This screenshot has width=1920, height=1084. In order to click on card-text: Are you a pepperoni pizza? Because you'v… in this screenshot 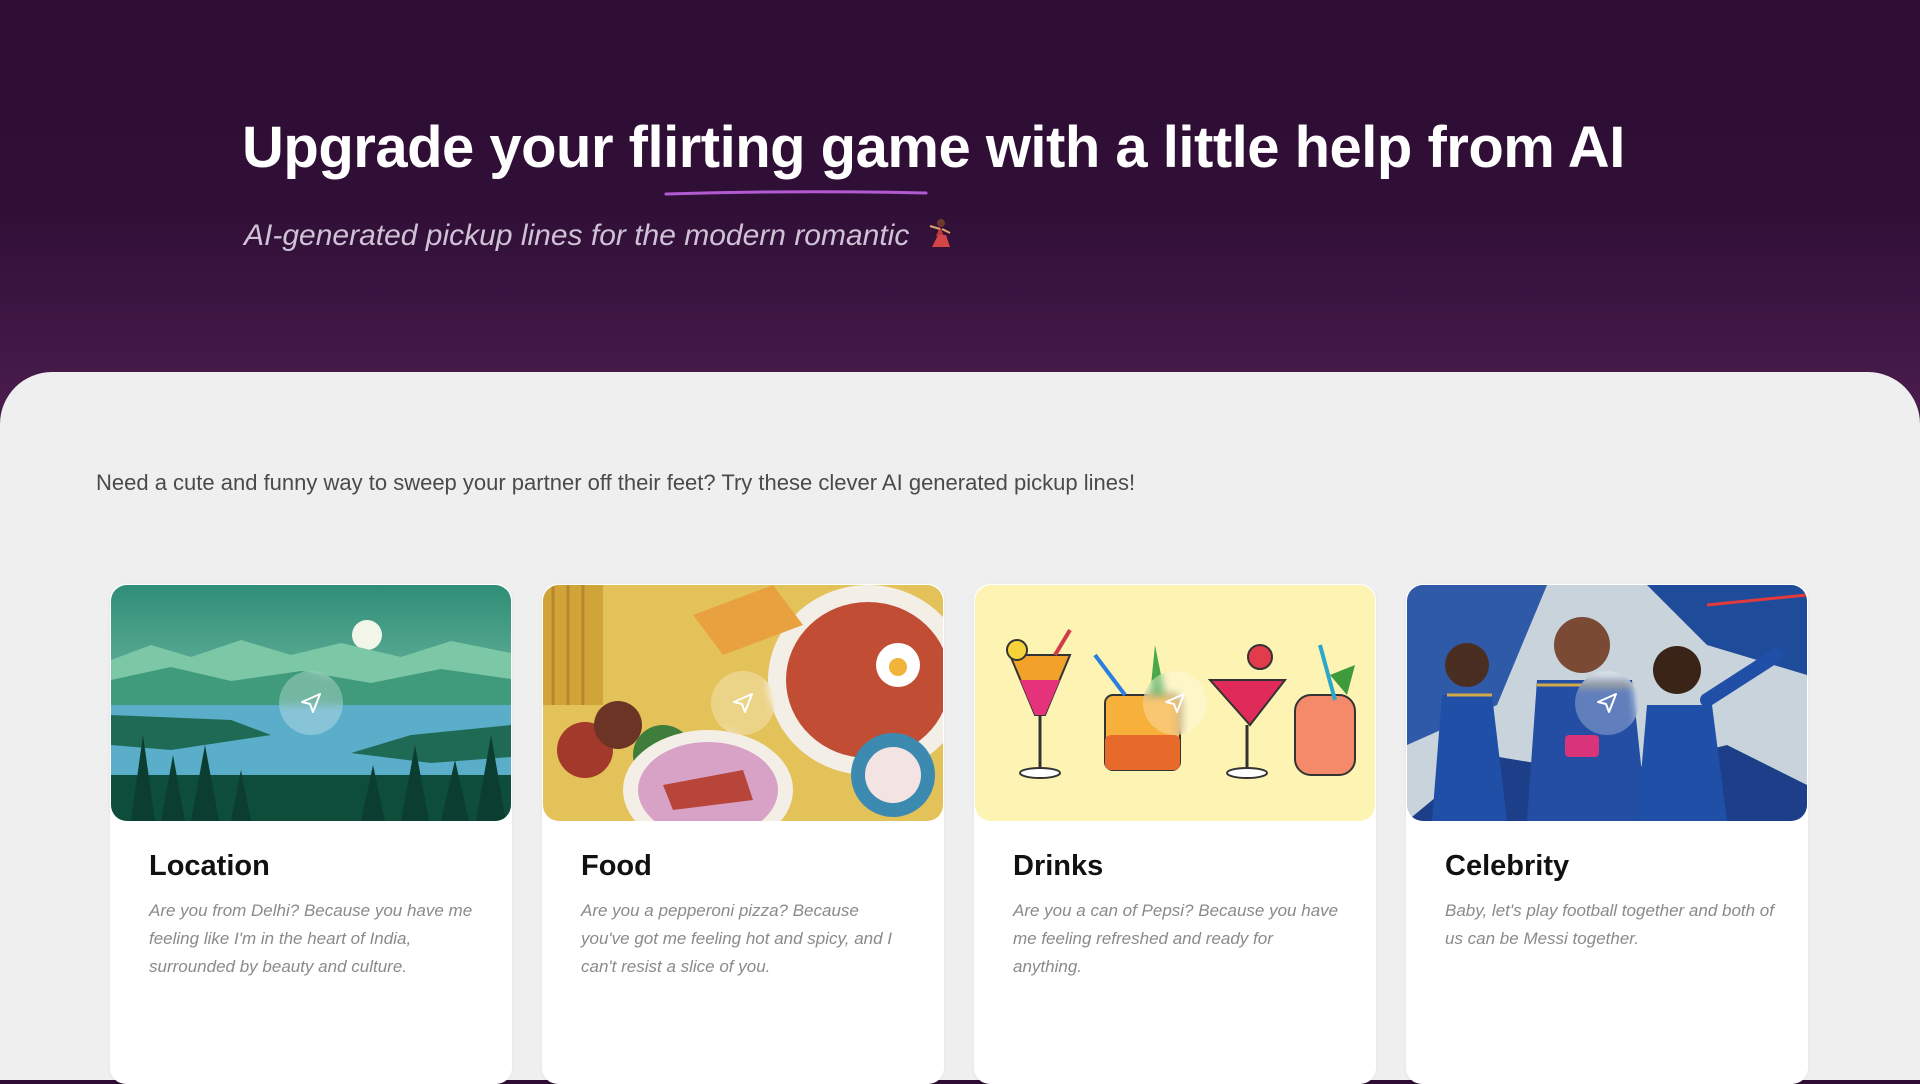, I will do `click(737, 938)`.